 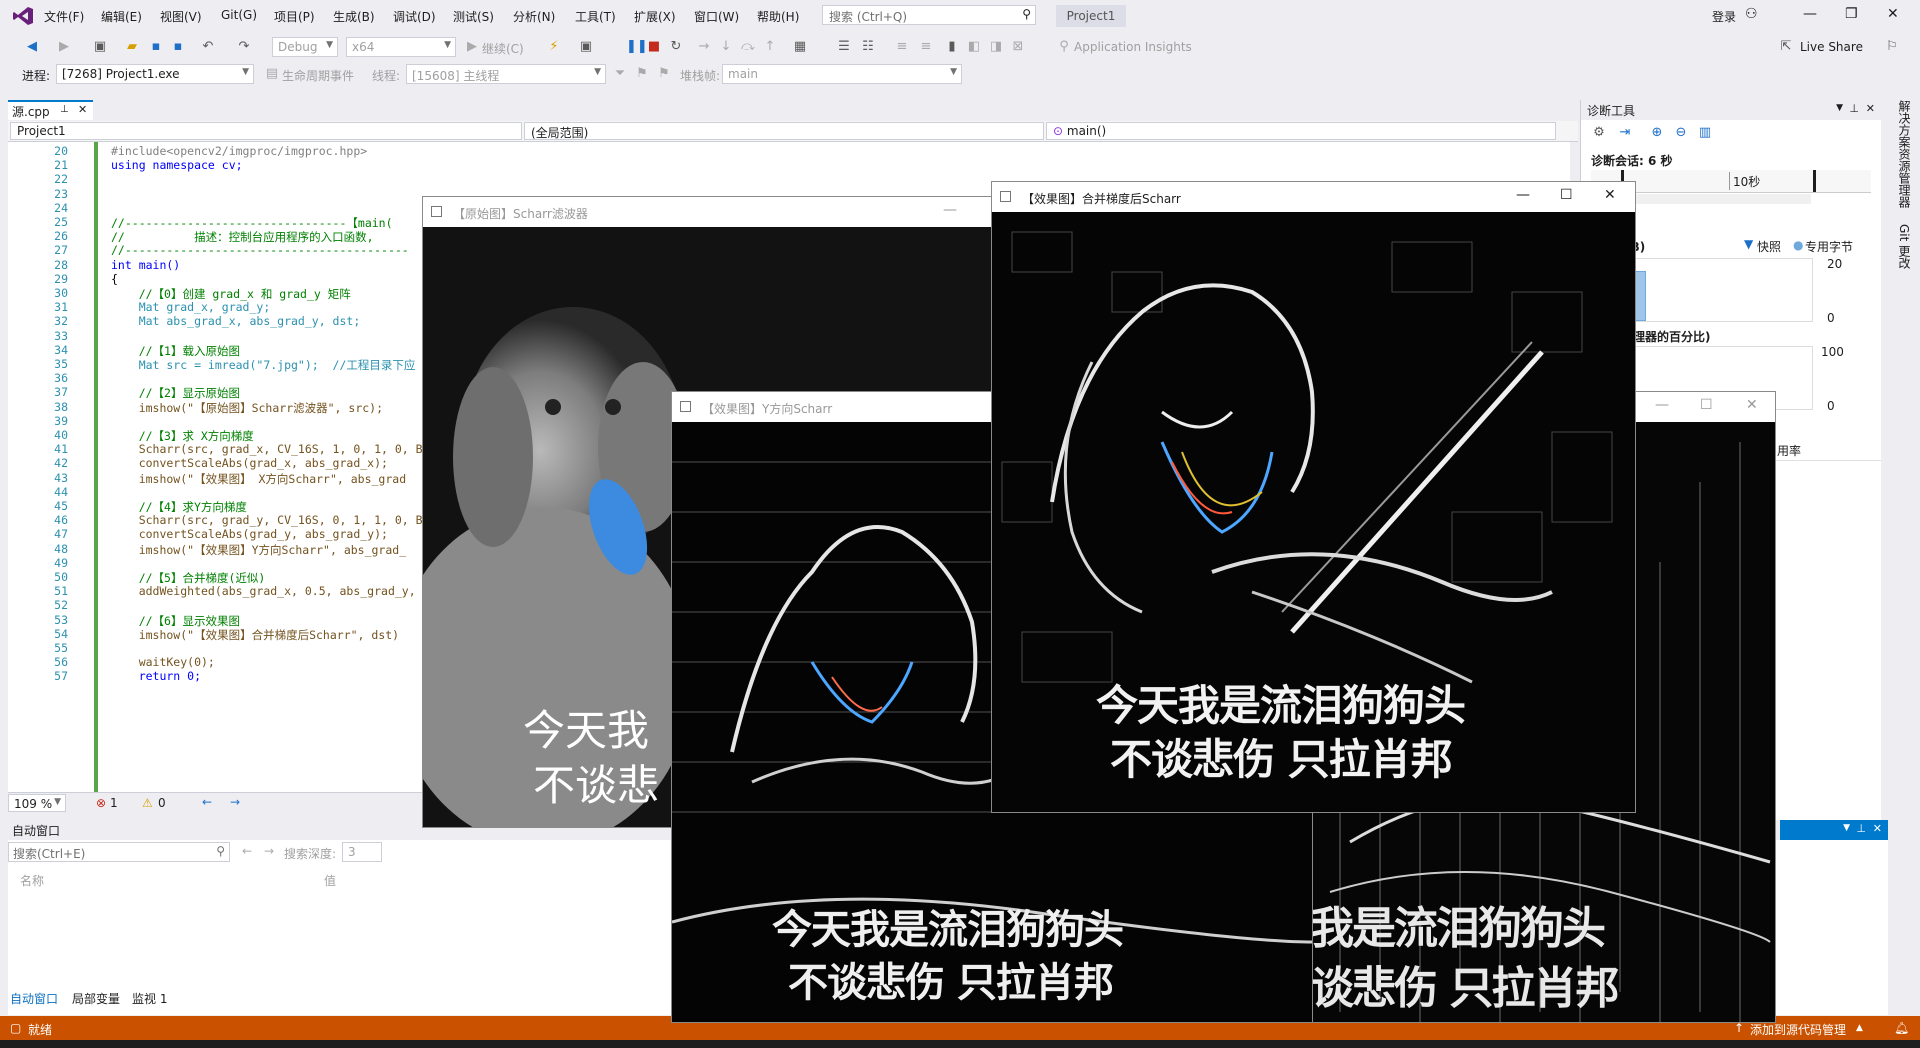 What do you see at coordinates (952, 47) in the screenshot?
I see `bookmark-icon: ▮` at bounding box center [952, 47].